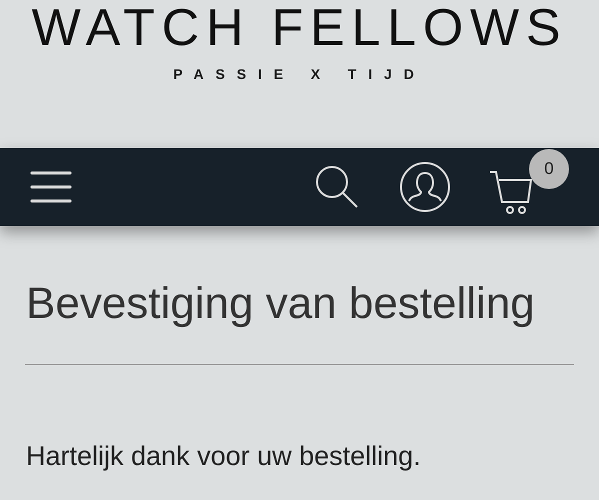 This screenshot has height=500, width=599. Describe the element at coordinates (425, 187) in the screenshot. I see `account-icon` at that location.